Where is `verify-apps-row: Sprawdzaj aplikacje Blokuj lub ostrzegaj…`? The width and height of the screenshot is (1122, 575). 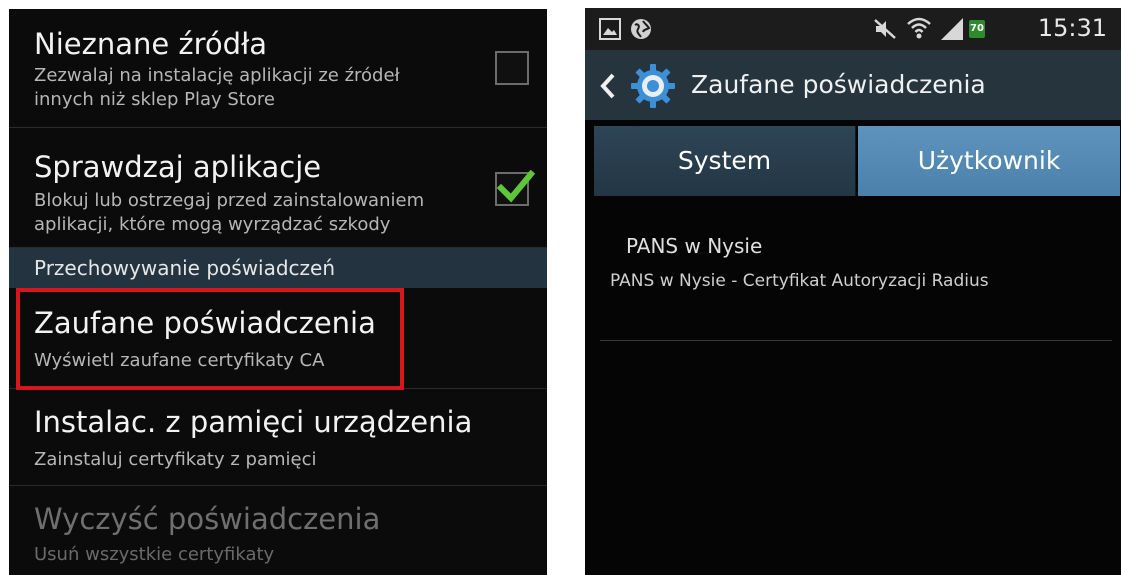
verify-apps-row: Sprawdzaj aplikacje Blokuj lub ostrzegaj… is located at coordinates (278, 188).